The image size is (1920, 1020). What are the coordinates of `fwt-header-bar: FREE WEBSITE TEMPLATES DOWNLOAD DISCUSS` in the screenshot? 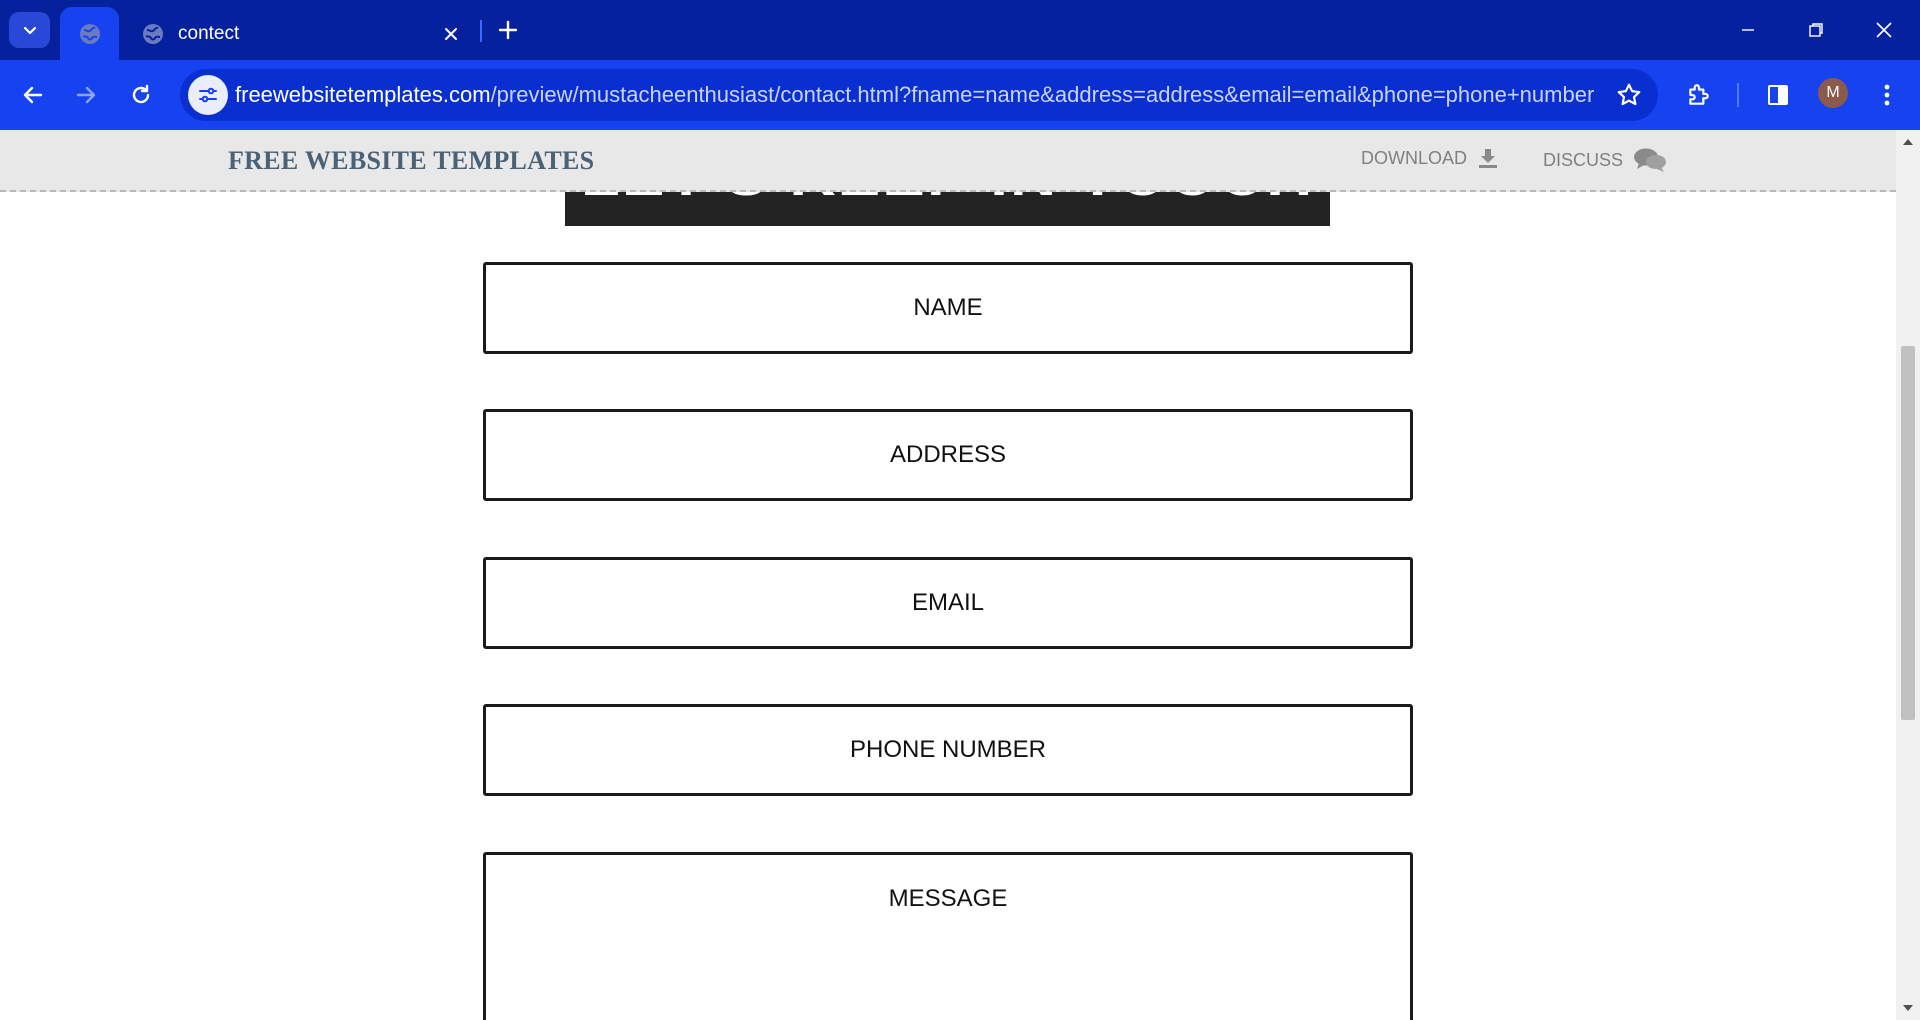 It's located at (948, 161).